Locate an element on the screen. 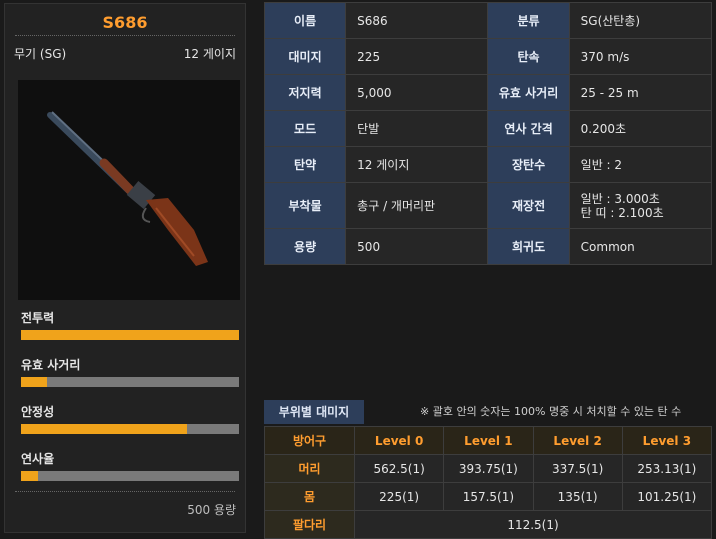  damage-value: 157.5(1) is located at coordinates (488, 496).